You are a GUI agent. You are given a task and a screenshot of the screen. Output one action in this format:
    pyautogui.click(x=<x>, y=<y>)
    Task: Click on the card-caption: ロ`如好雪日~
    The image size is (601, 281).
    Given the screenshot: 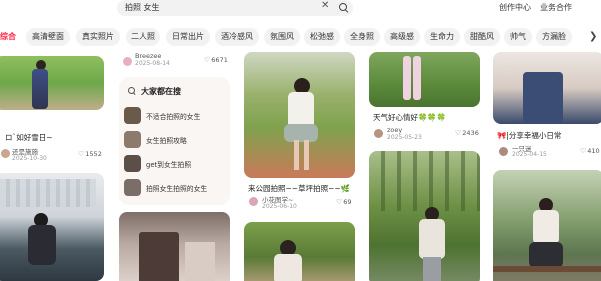 What is the action you would take?
    pyautogui.click(x=29, y=137)
    